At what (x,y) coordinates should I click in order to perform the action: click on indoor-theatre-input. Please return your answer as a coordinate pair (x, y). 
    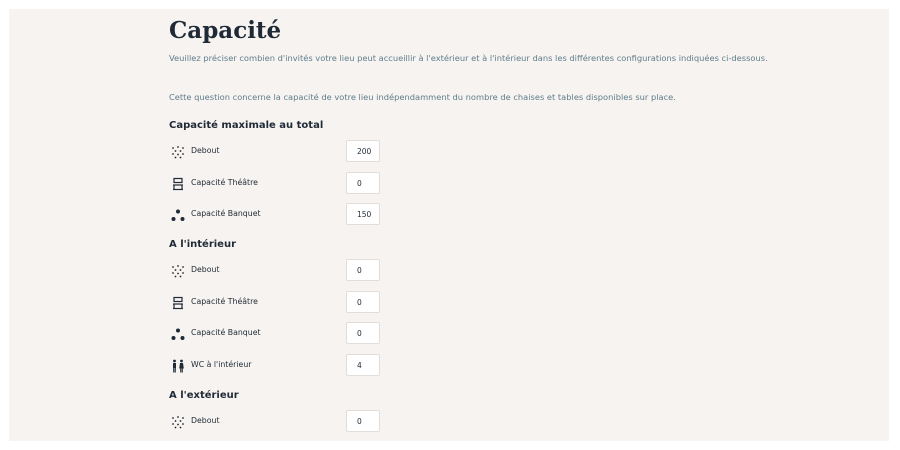
    Looking at the image, I should click on (363, 302).